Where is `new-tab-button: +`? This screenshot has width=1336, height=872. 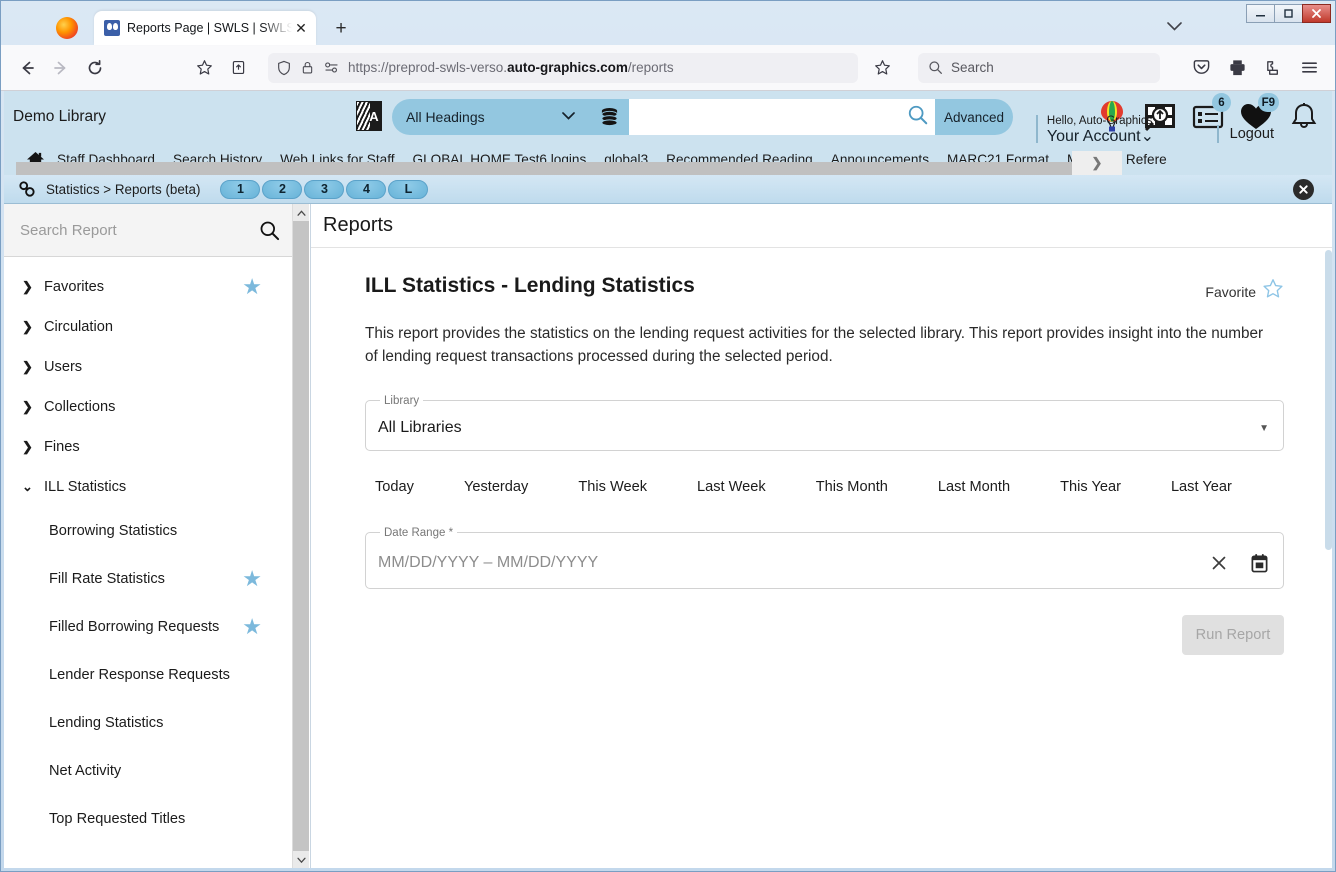
new-tab-button: + is located at coordinates (341, 28).